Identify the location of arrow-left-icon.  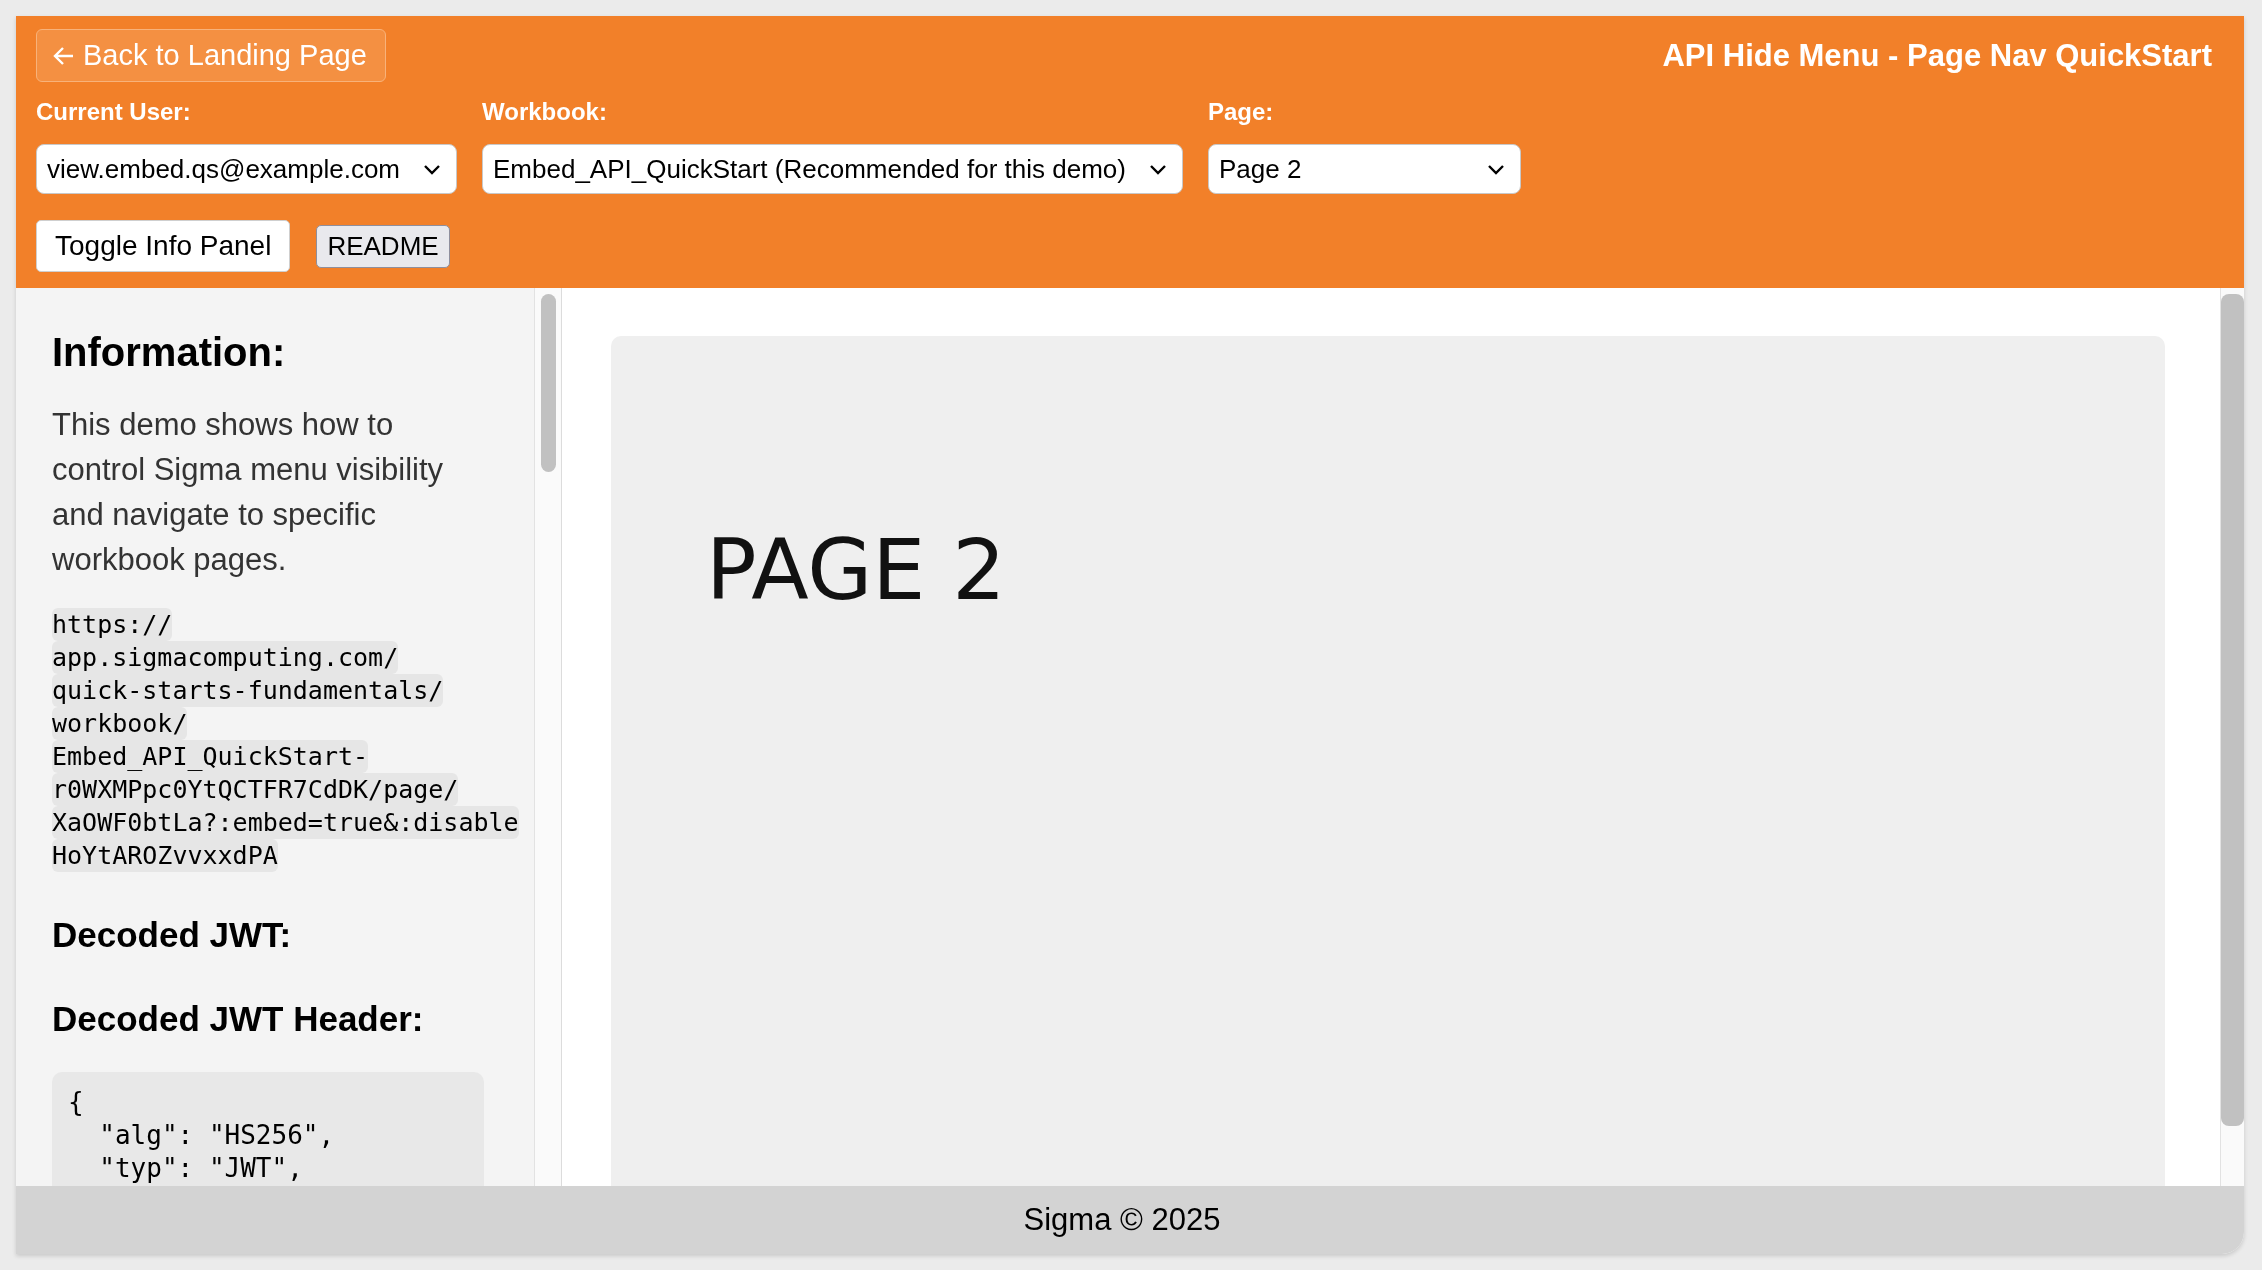
(64, 55).